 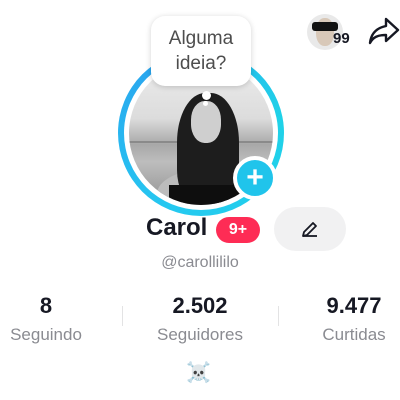 I want to click on add-story-button: +, so click(x=255, y=178).